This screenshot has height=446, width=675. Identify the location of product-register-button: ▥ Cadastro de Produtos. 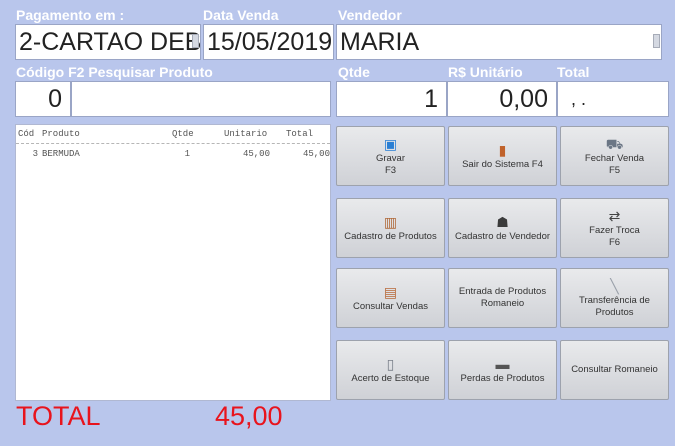
(390, 228).